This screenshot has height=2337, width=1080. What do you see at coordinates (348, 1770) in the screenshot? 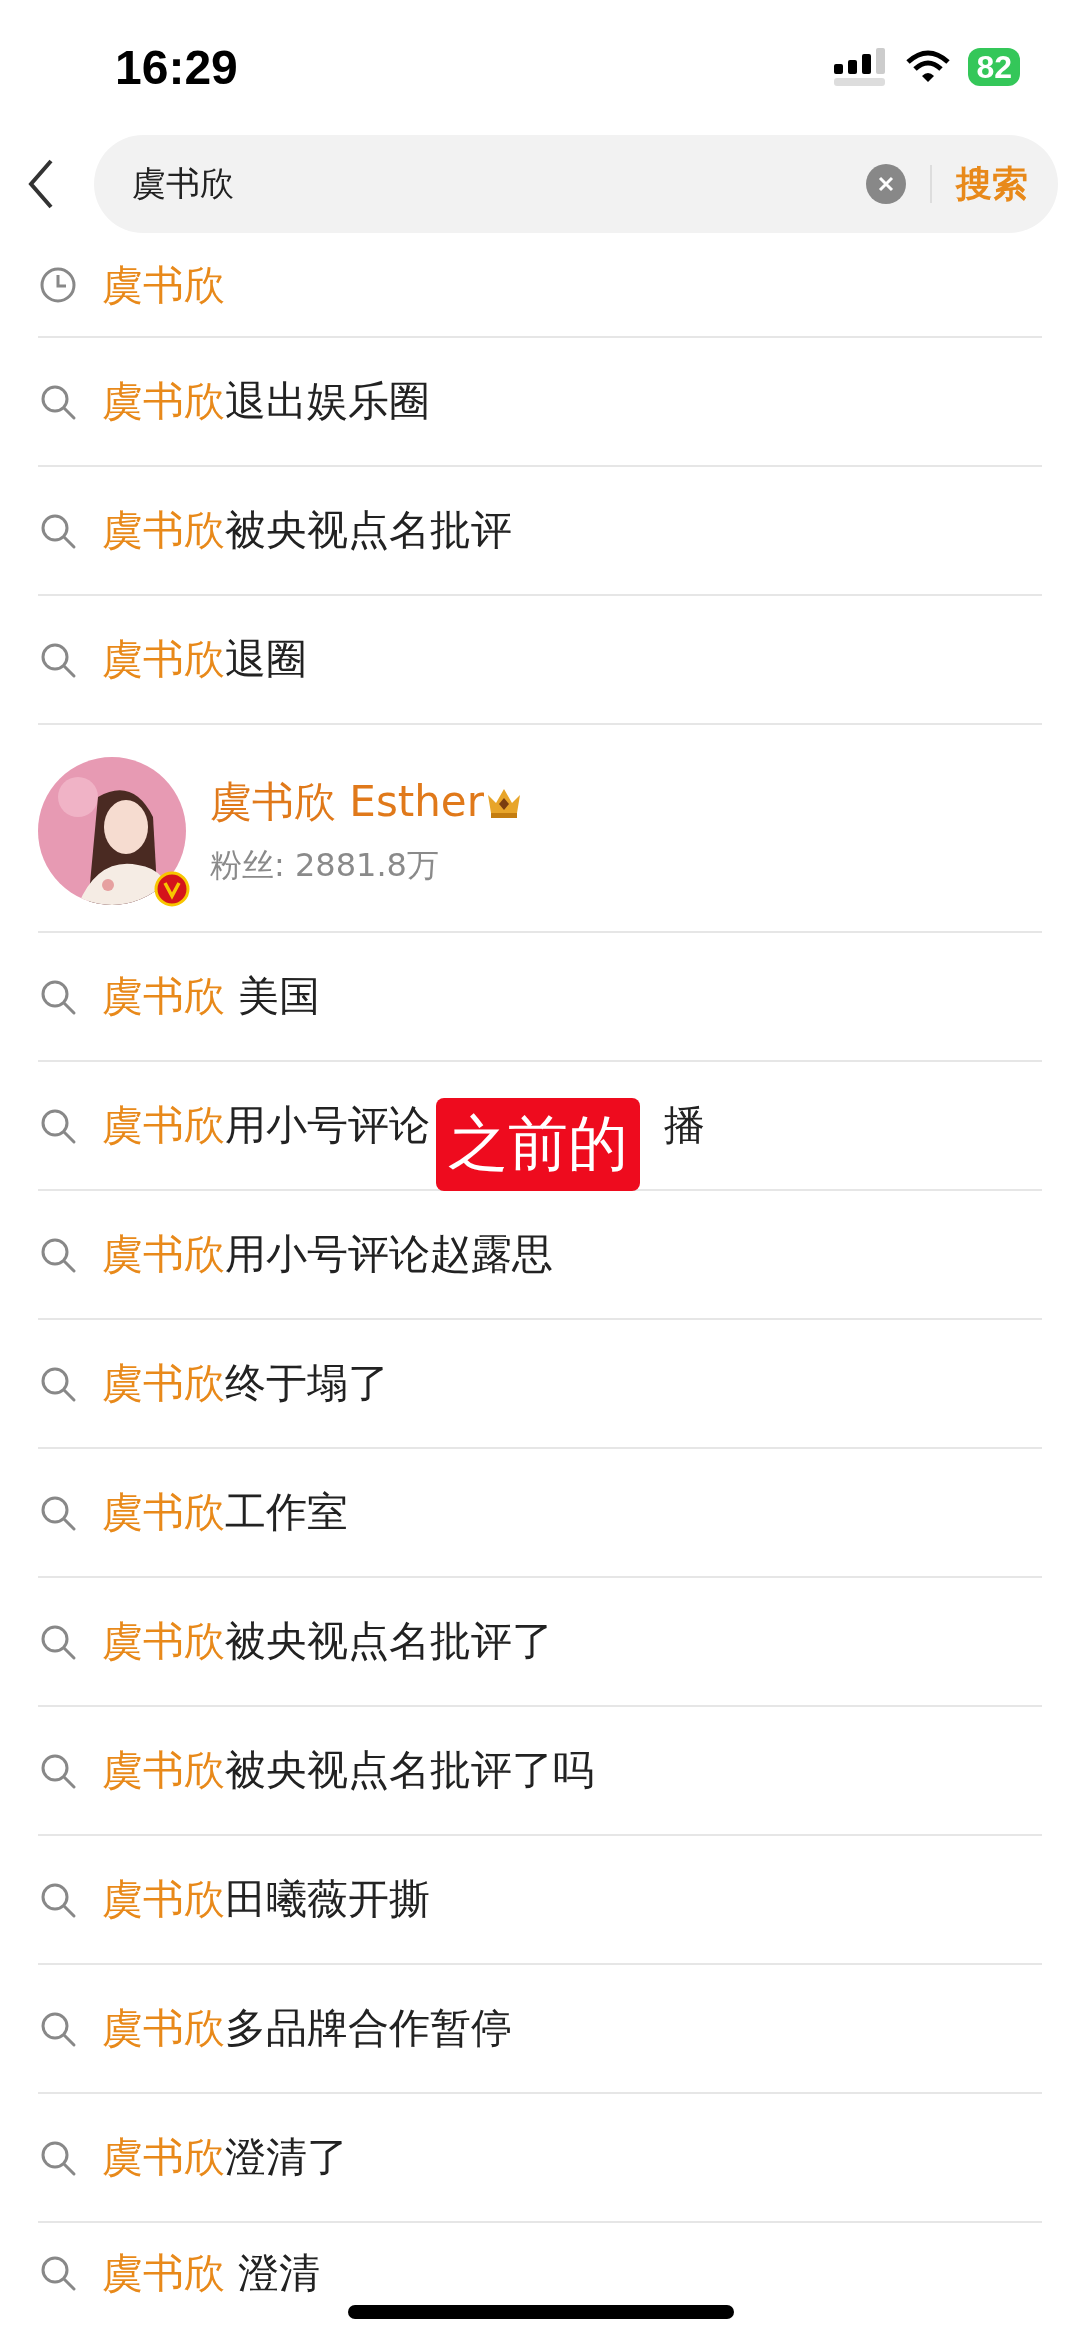
I see `suggestion-item: 虞书欣被央视点名批评了吗` at bounding box center [348, 1770].